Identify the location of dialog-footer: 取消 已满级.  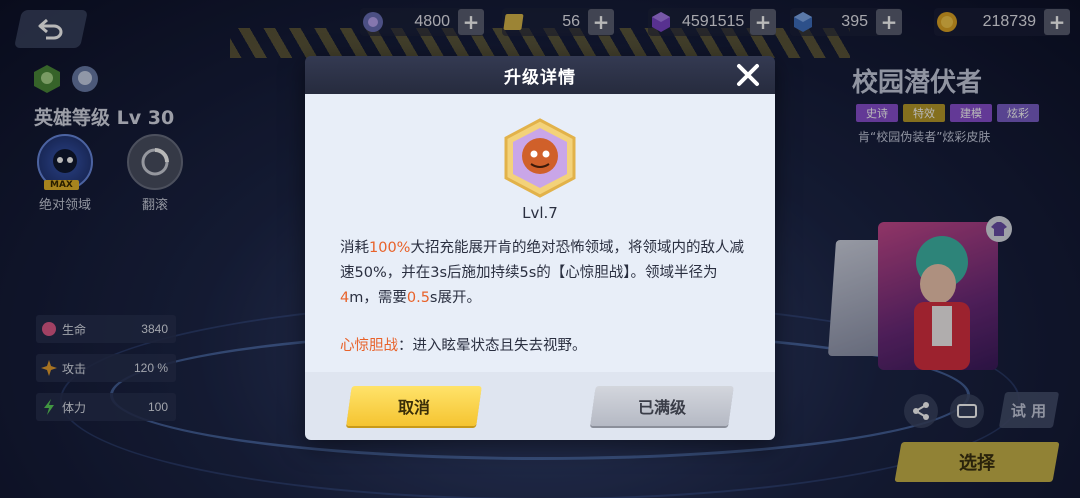
(540, 406).